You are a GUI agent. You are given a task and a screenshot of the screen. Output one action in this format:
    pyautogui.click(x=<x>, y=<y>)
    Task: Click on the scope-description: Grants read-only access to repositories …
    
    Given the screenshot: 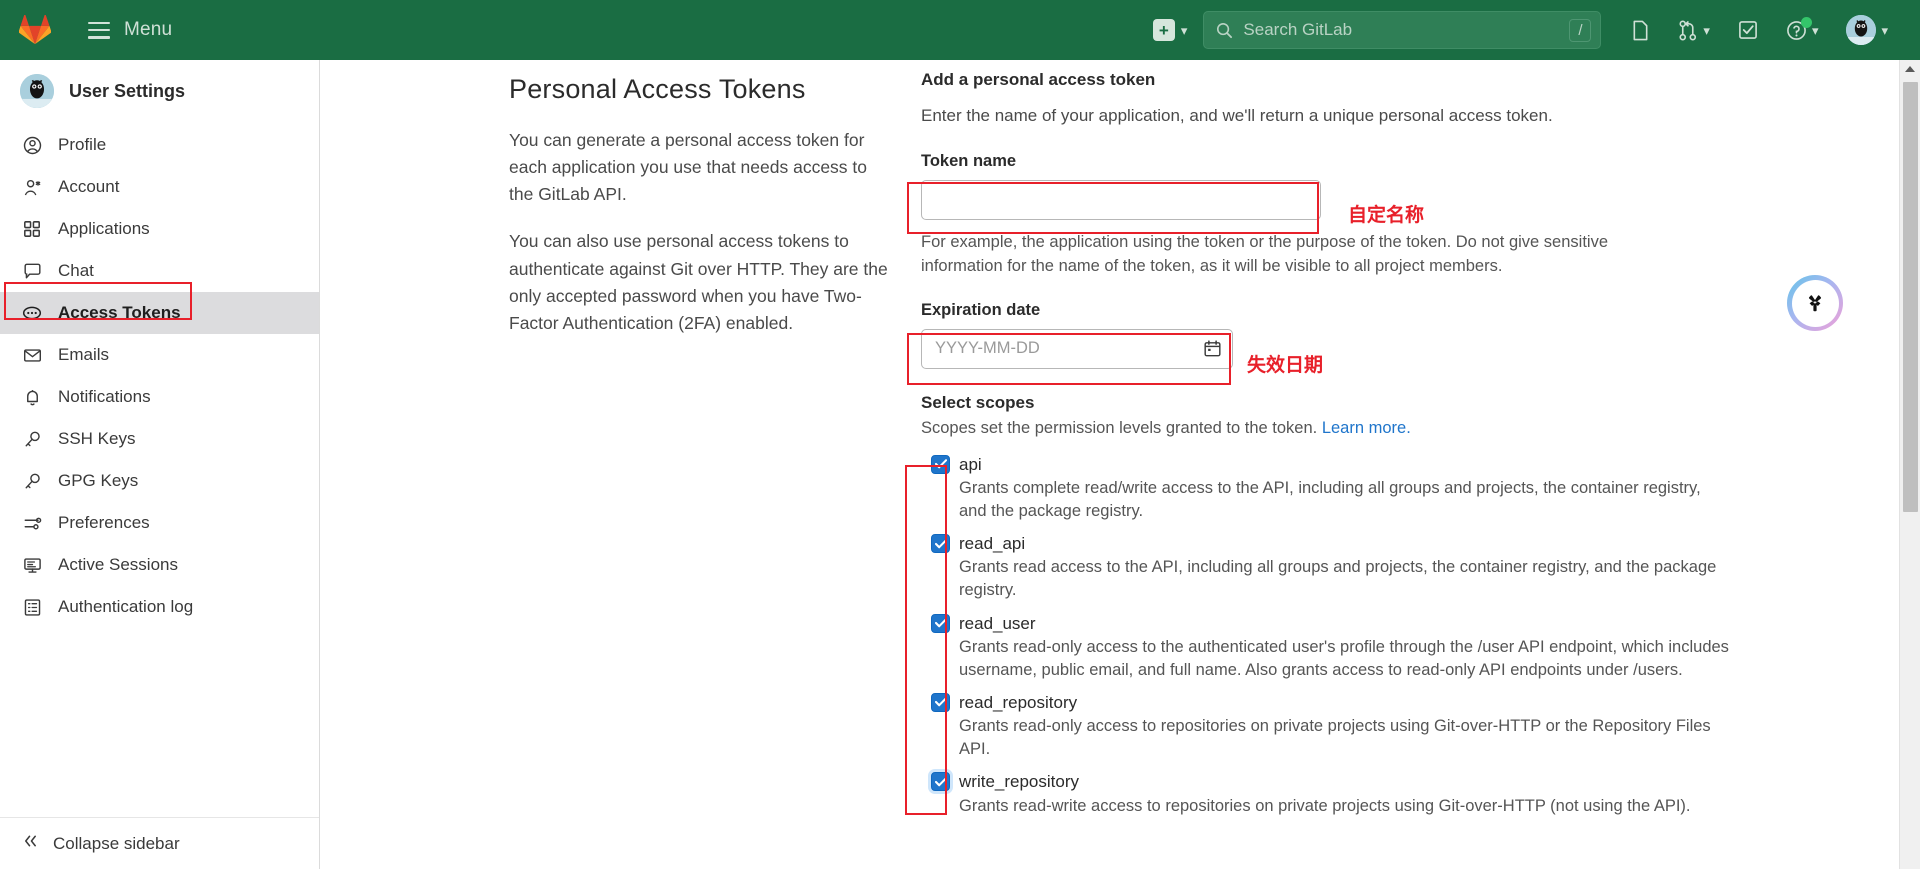 What is the action you would take?
    pyautogui.click(x=1335, y=738)
    